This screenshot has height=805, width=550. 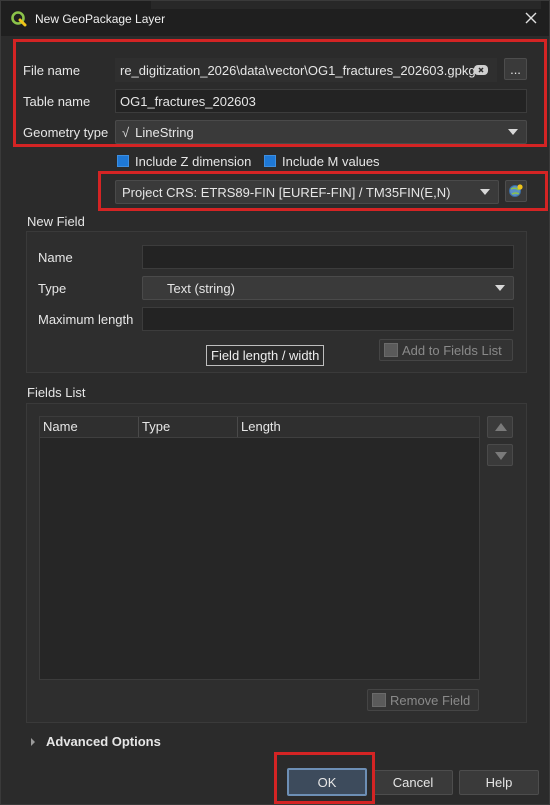 I want to click on move-down-button, so click(x=500, y=455).